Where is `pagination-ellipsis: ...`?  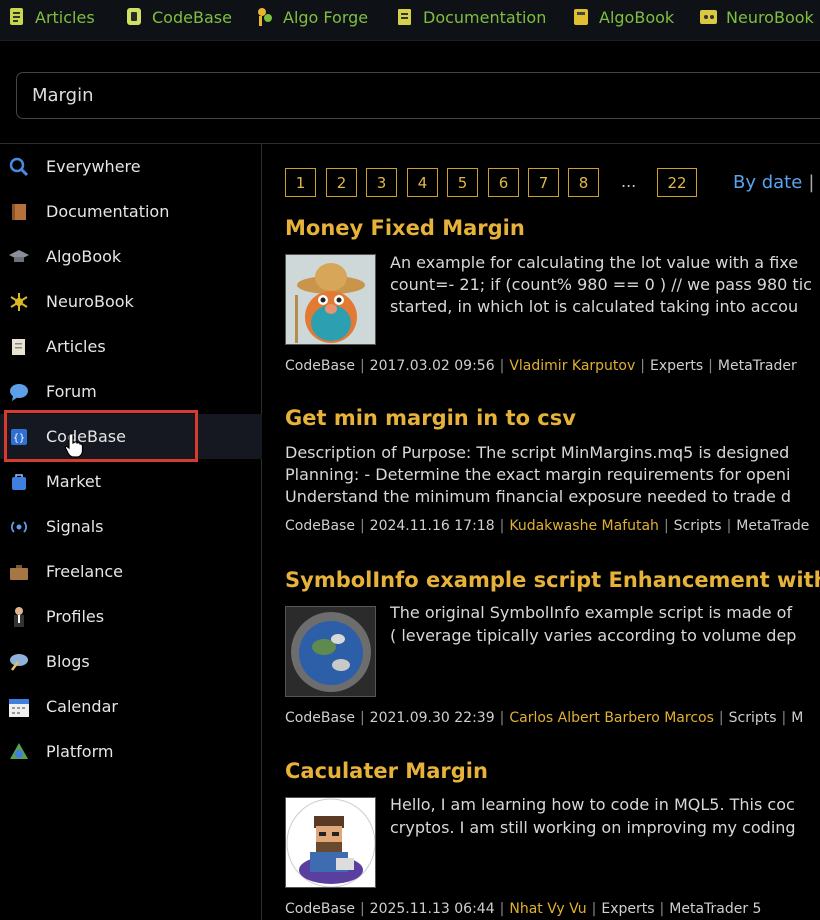 pagination-ellipsis: ... is located at coordinates (629, 181).